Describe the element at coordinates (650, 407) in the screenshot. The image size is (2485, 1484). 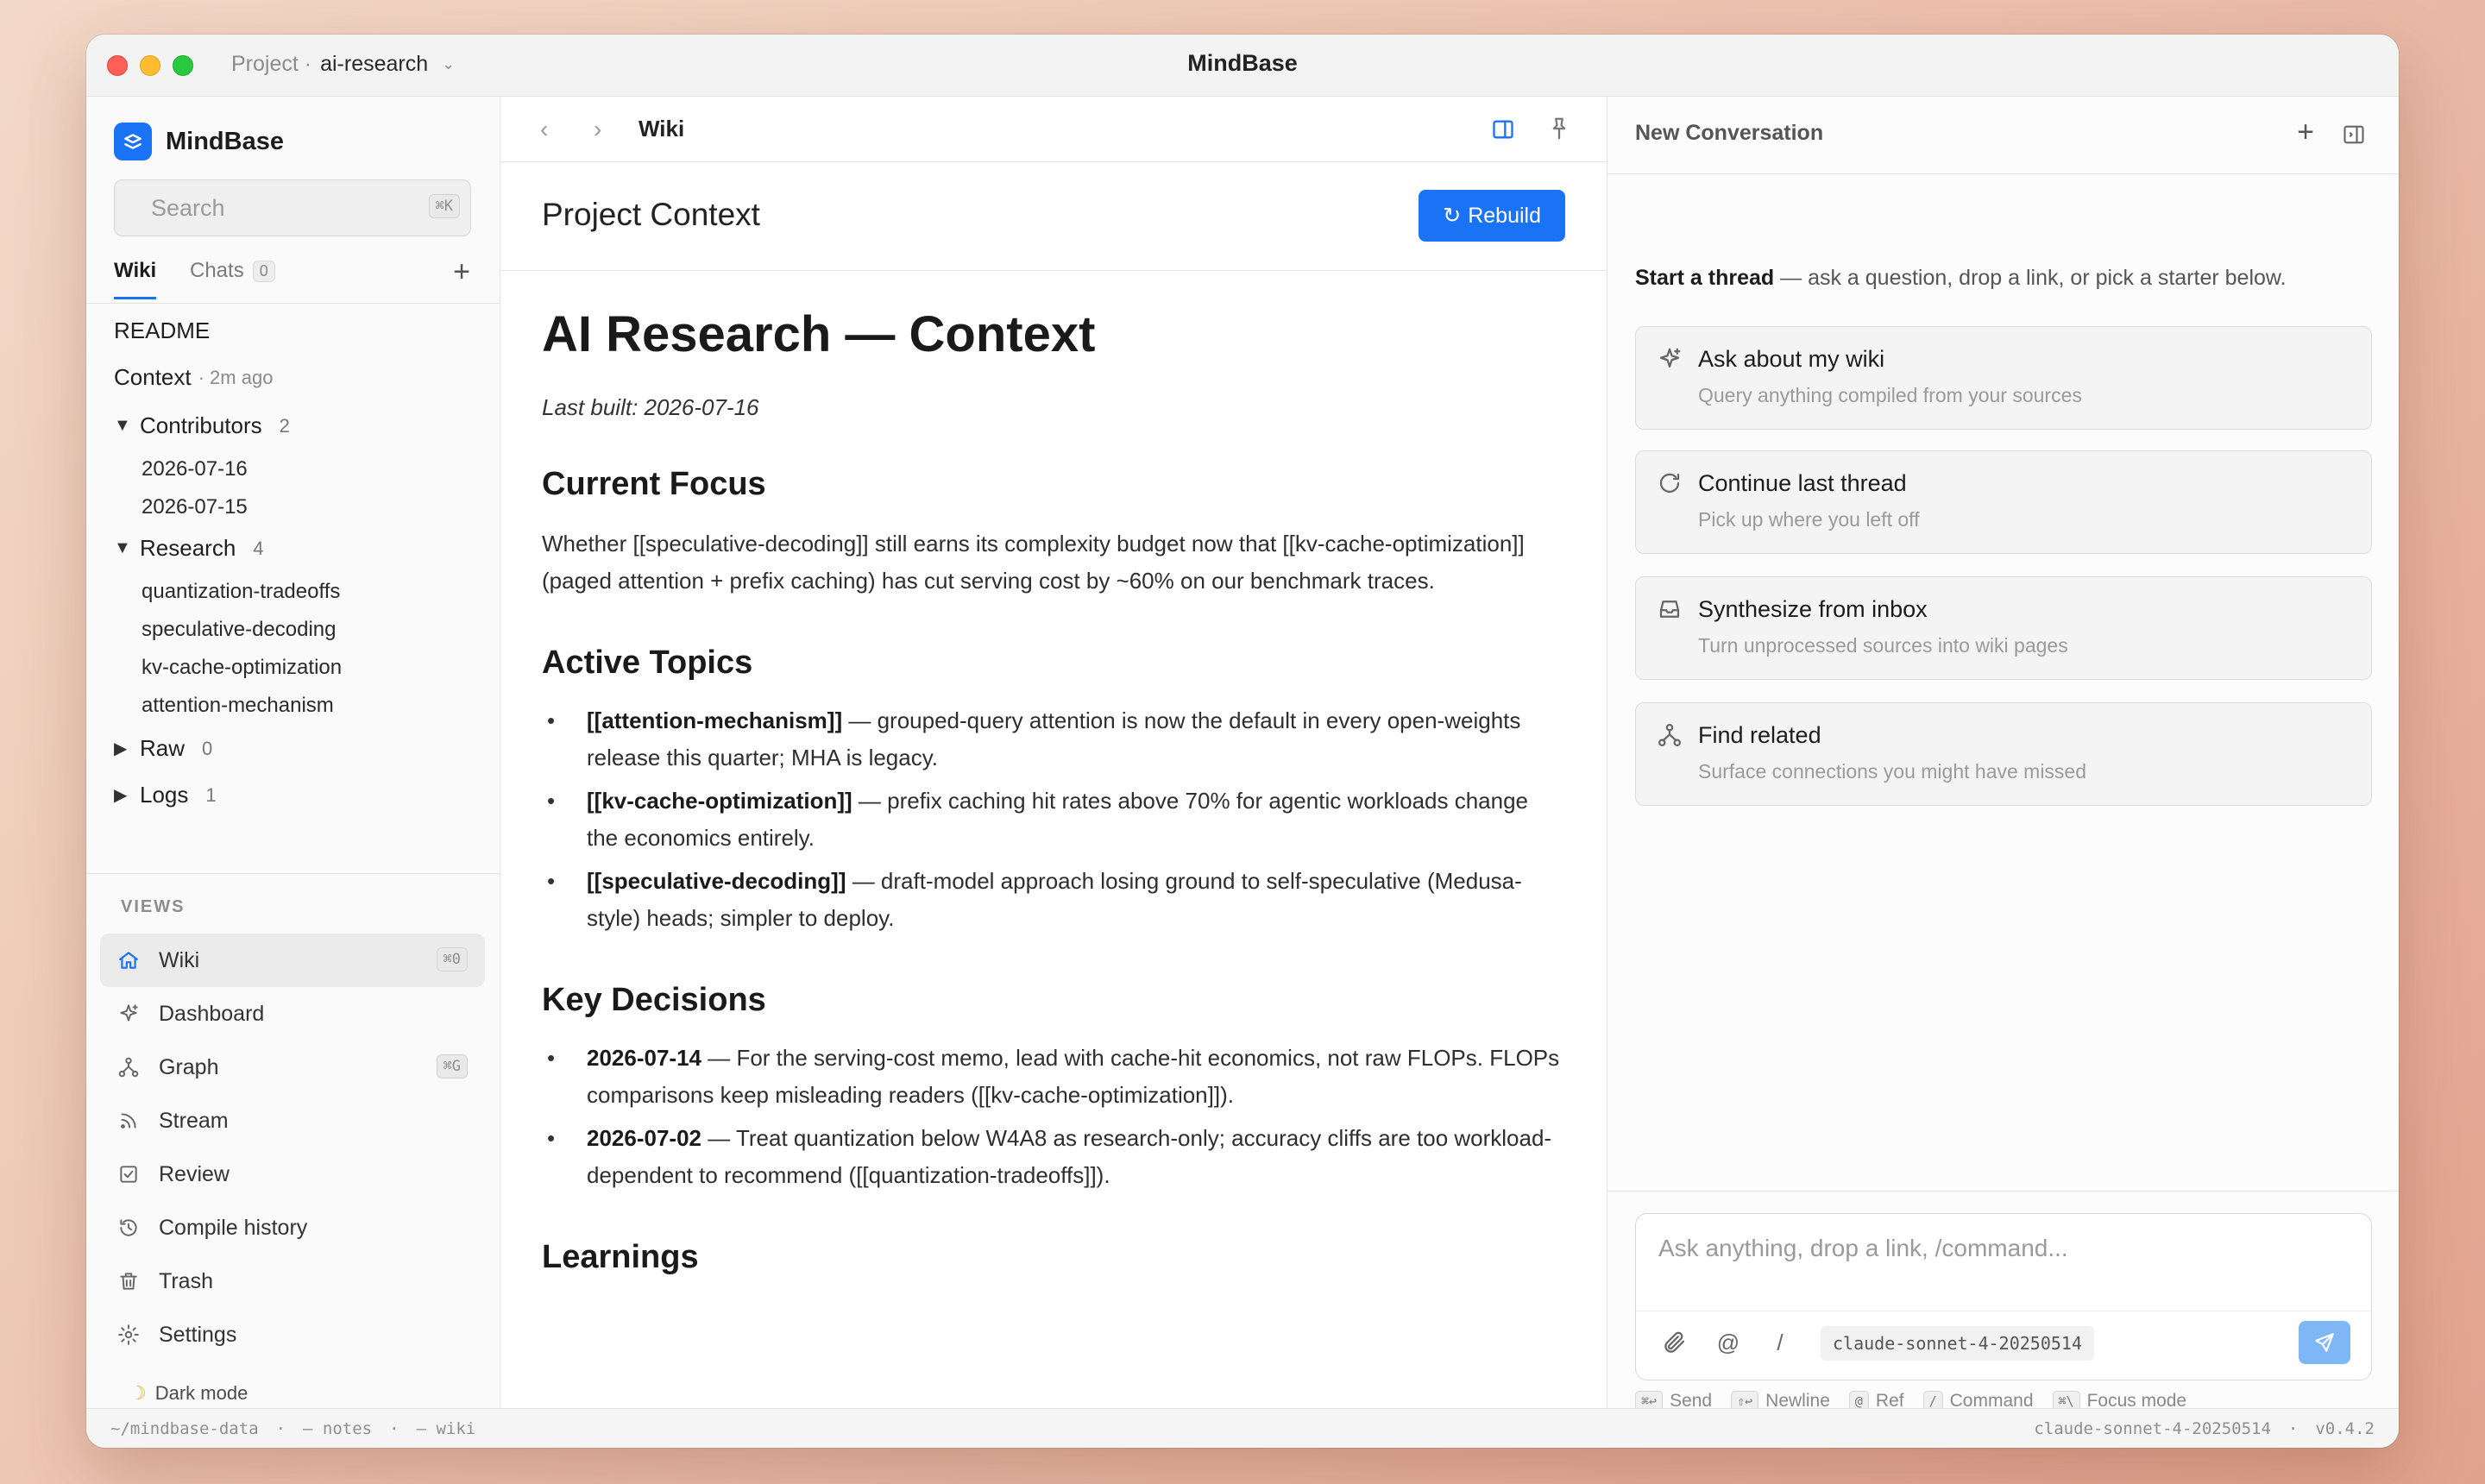
I see `doc-built-date: Last built: 2026-07-16` at that location.